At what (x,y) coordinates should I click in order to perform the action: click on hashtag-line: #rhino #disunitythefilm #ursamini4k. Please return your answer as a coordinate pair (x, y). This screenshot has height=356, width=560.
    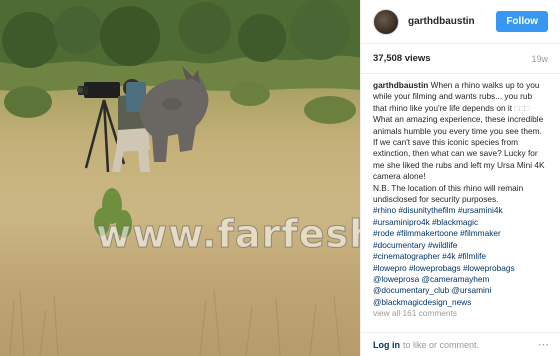
    Looking at the image, I should click on (438, 210).